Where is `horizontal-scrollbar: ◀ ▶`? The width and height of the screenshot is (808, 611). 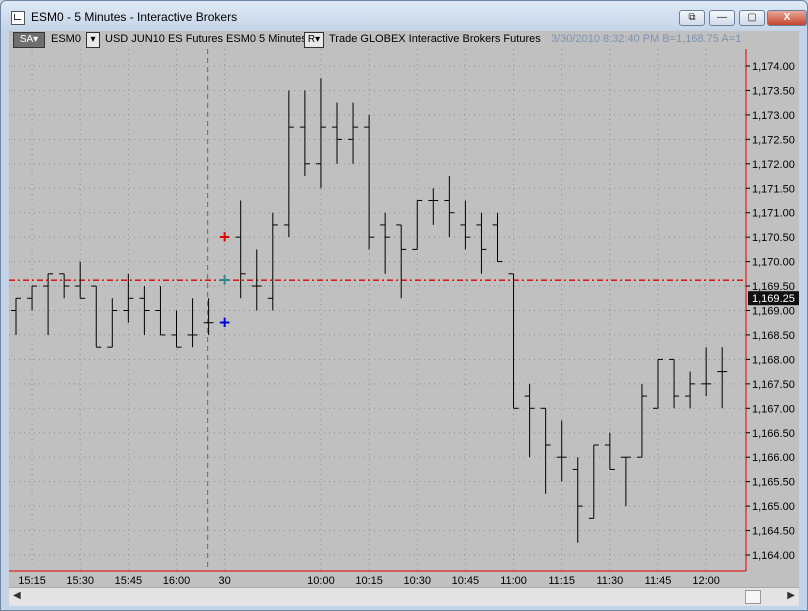 horizontal-scrollbar: ◀ ▶ is located at coordinates (404, 596).